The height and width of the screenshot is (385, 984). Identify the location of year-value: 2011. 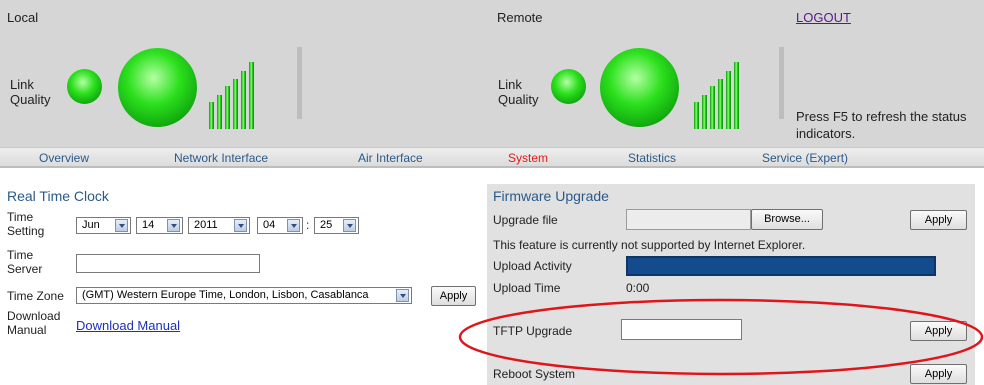
(206, 225).